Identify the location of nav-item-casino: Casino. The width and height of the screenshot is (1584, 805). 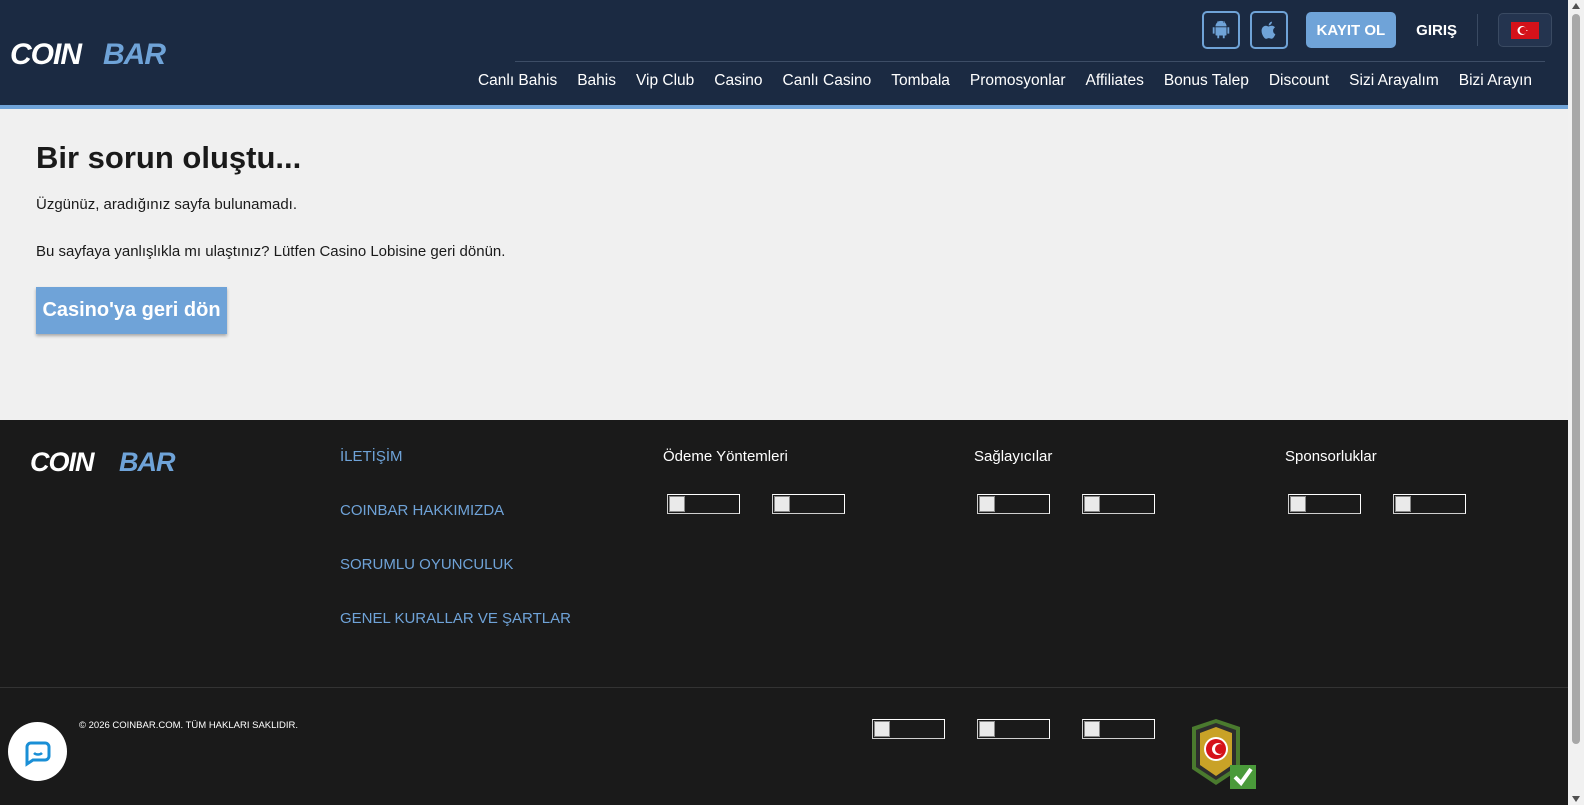
(738, 81).